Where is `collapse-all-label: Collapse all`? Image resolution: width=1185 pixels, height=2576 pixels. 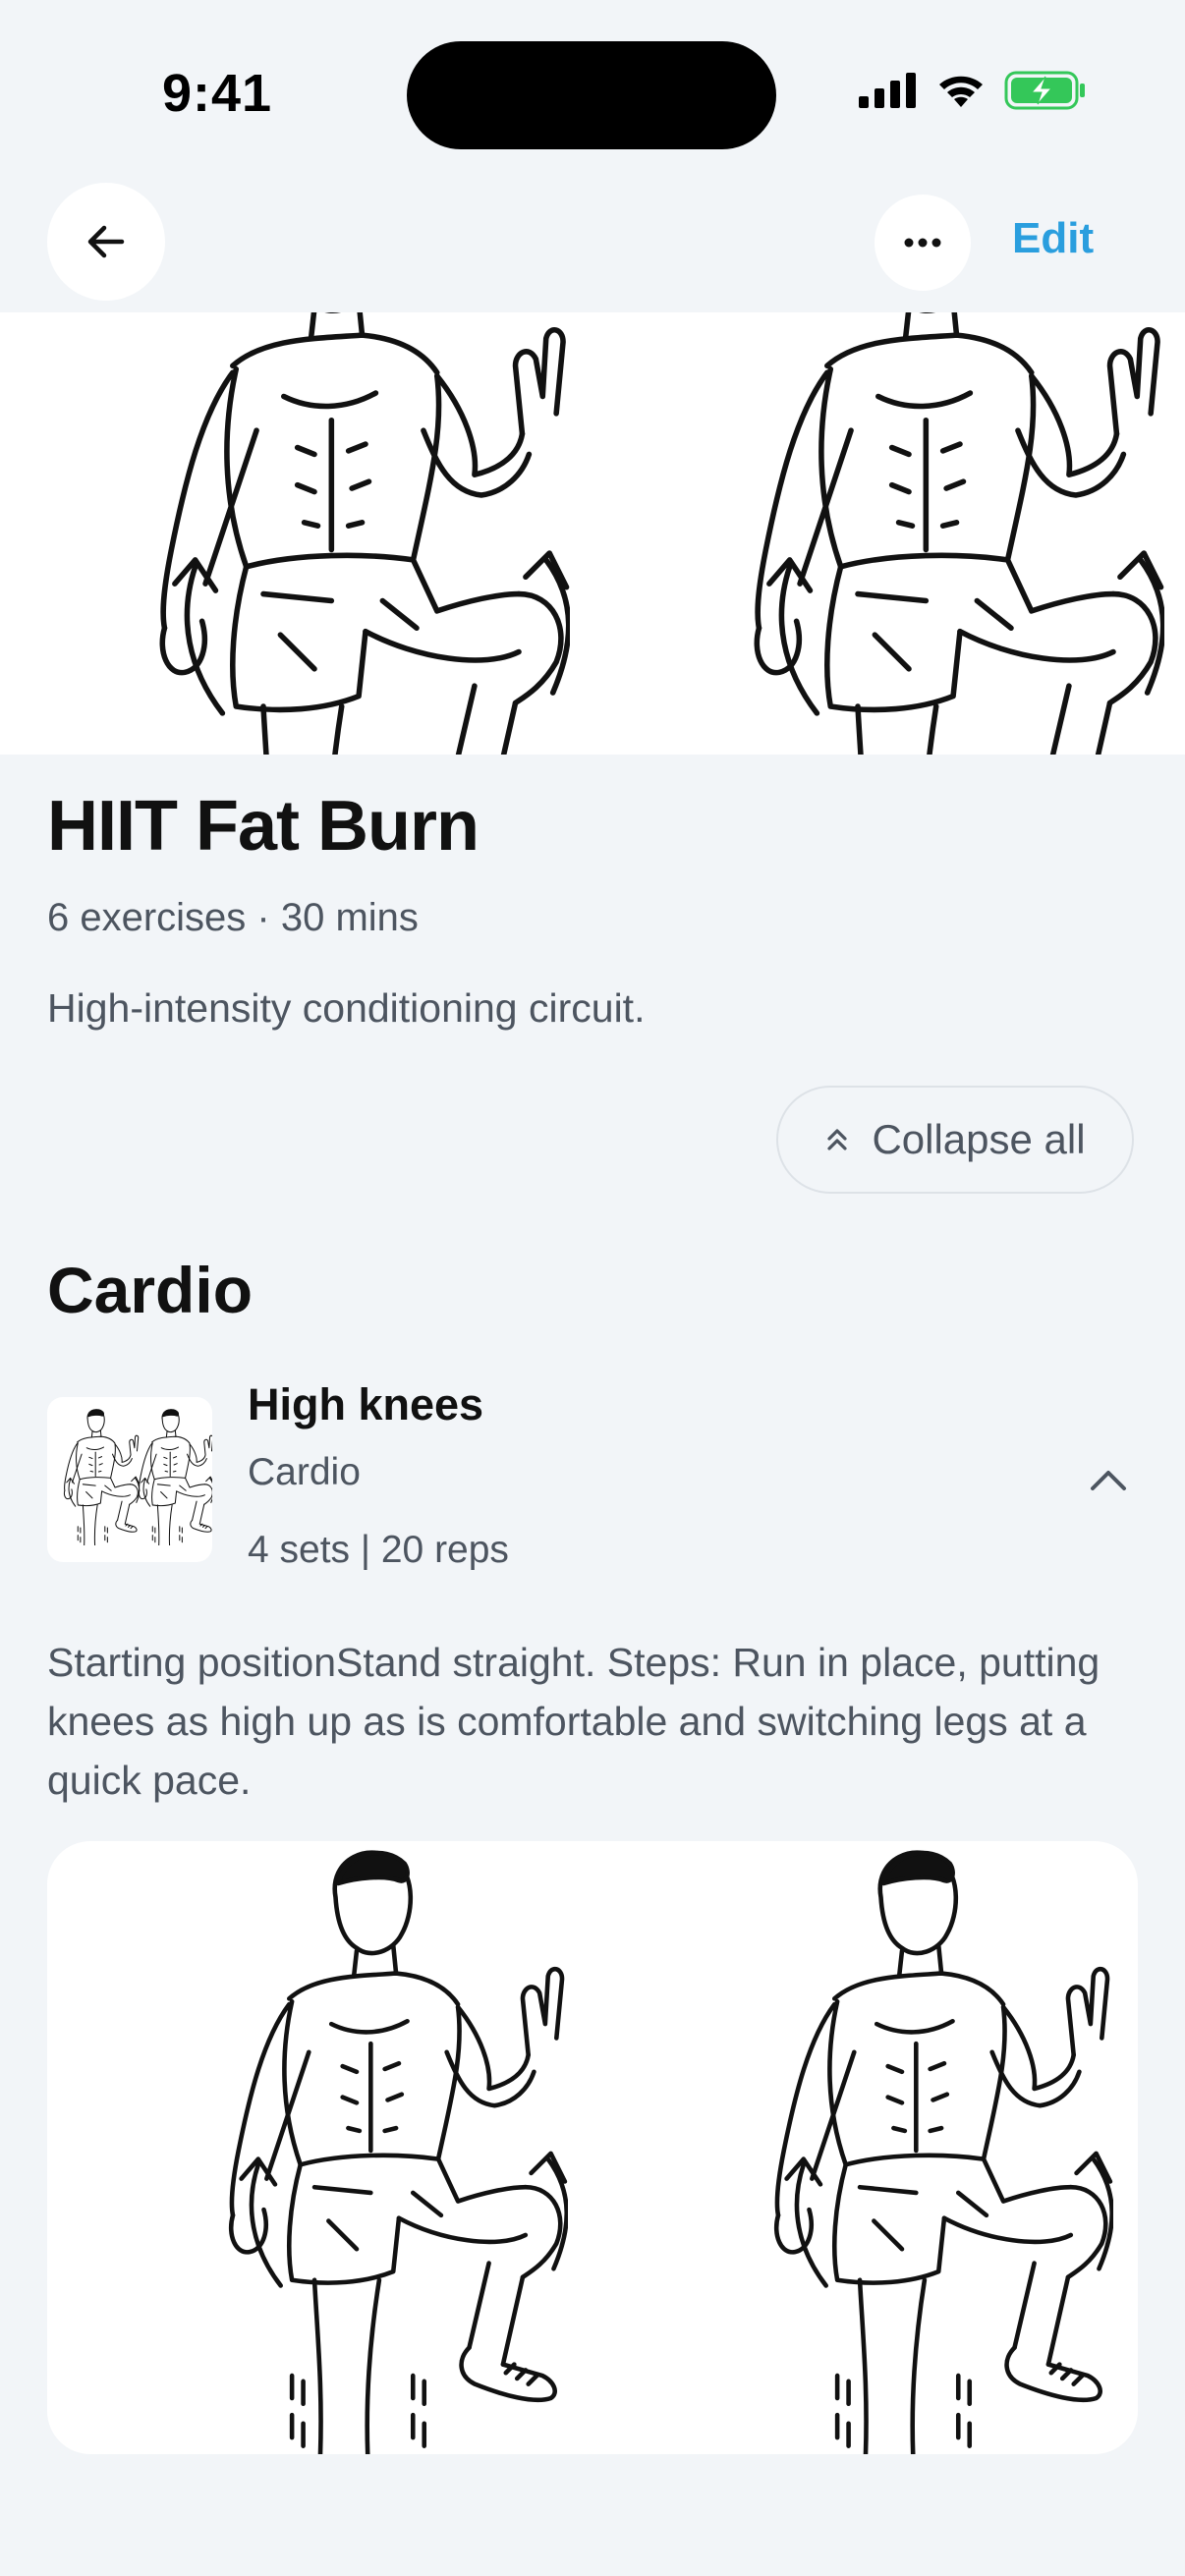 collapse-all-label: Collapse all is located at coordinates (979, 1139).